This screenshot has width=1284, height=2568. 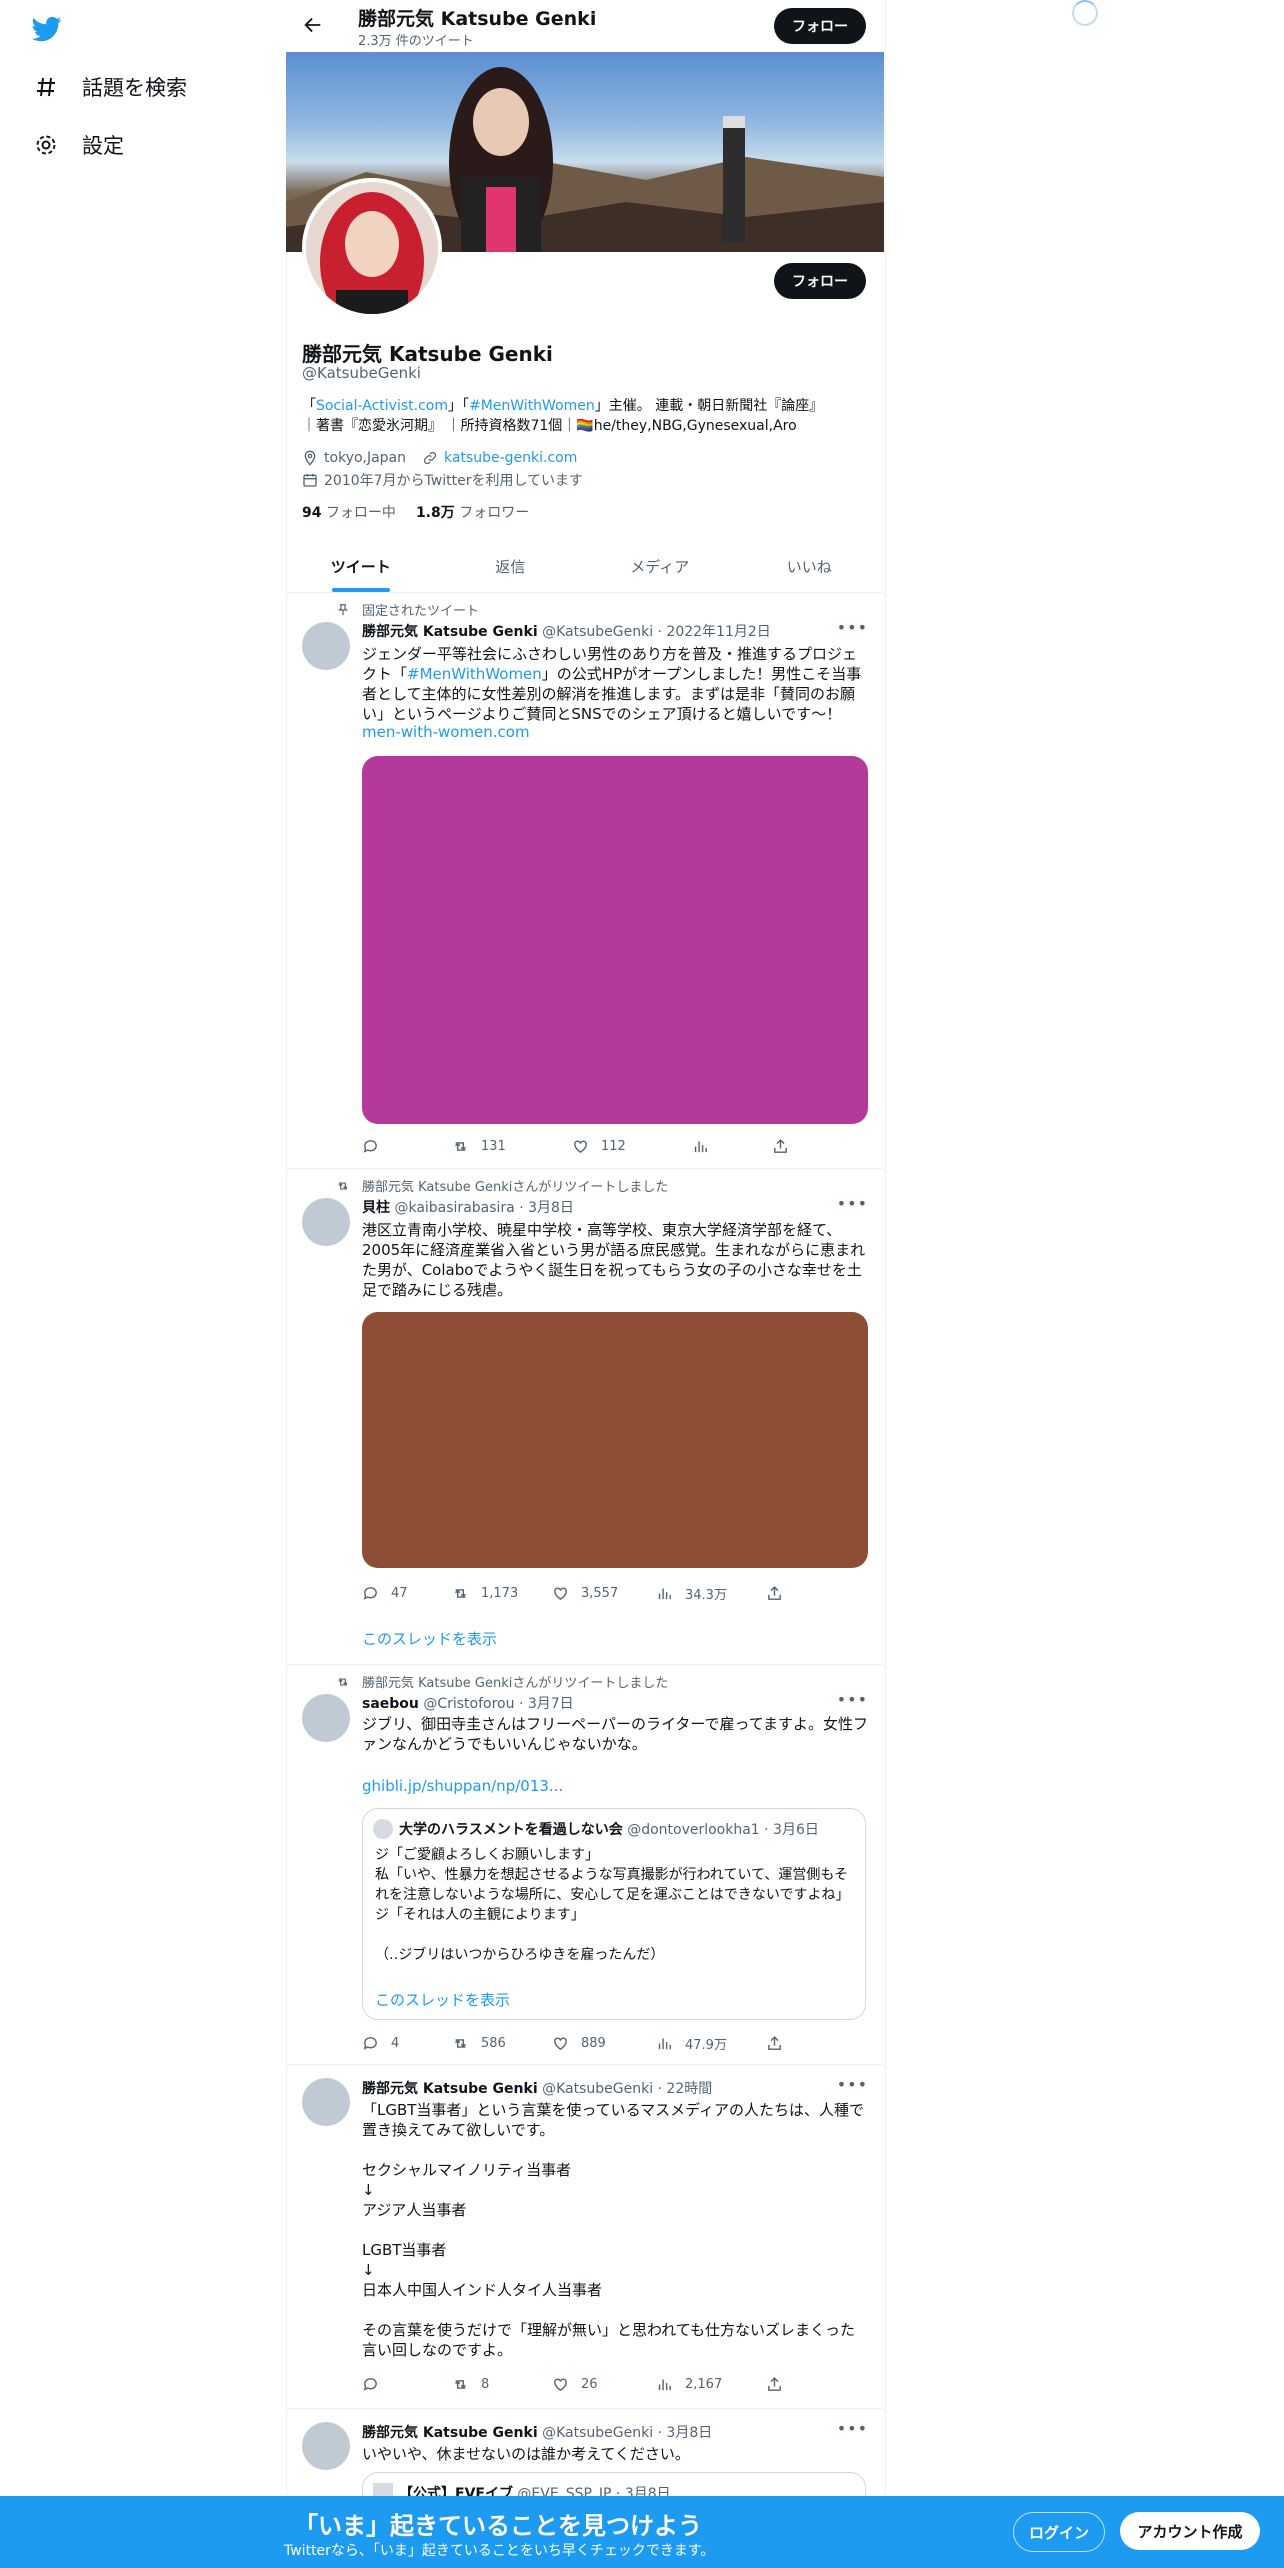 I want to click on like-button: 112, so click(x=632, y=1146).